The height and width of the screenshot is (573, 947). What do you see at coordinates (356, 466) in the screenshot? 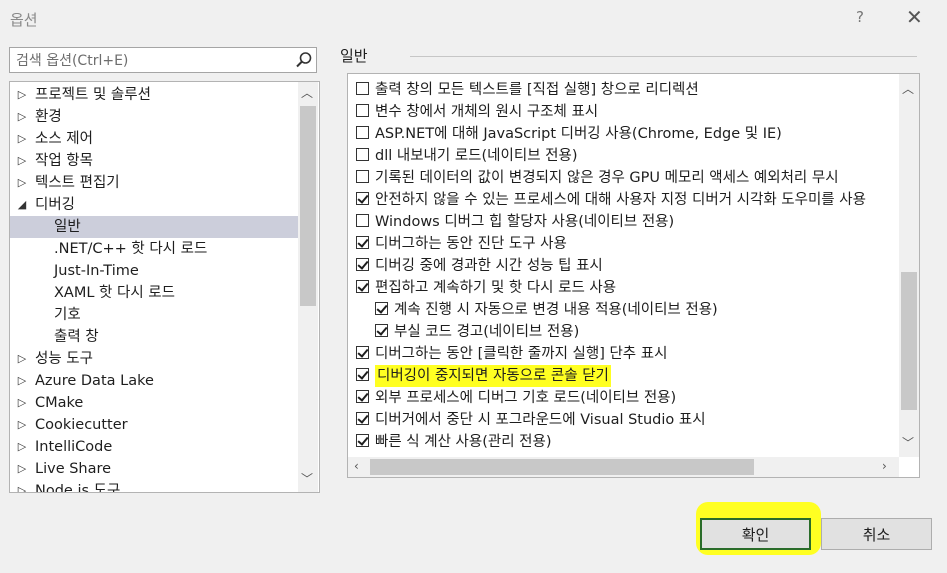
I see `scroll-left-icon: ‹` at bounding box center [356, 466].